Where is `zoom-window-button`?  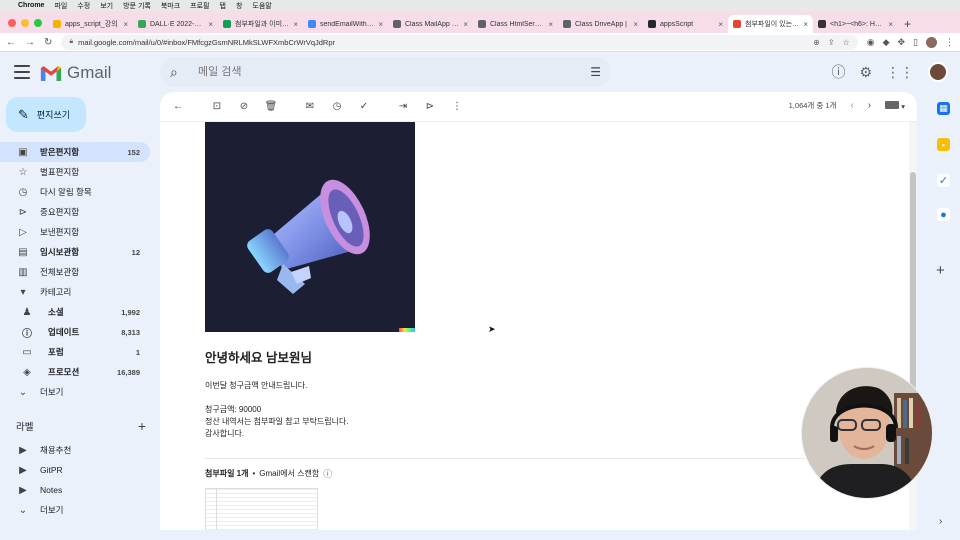 zoom-window-button is located at coordinates (38, 23).